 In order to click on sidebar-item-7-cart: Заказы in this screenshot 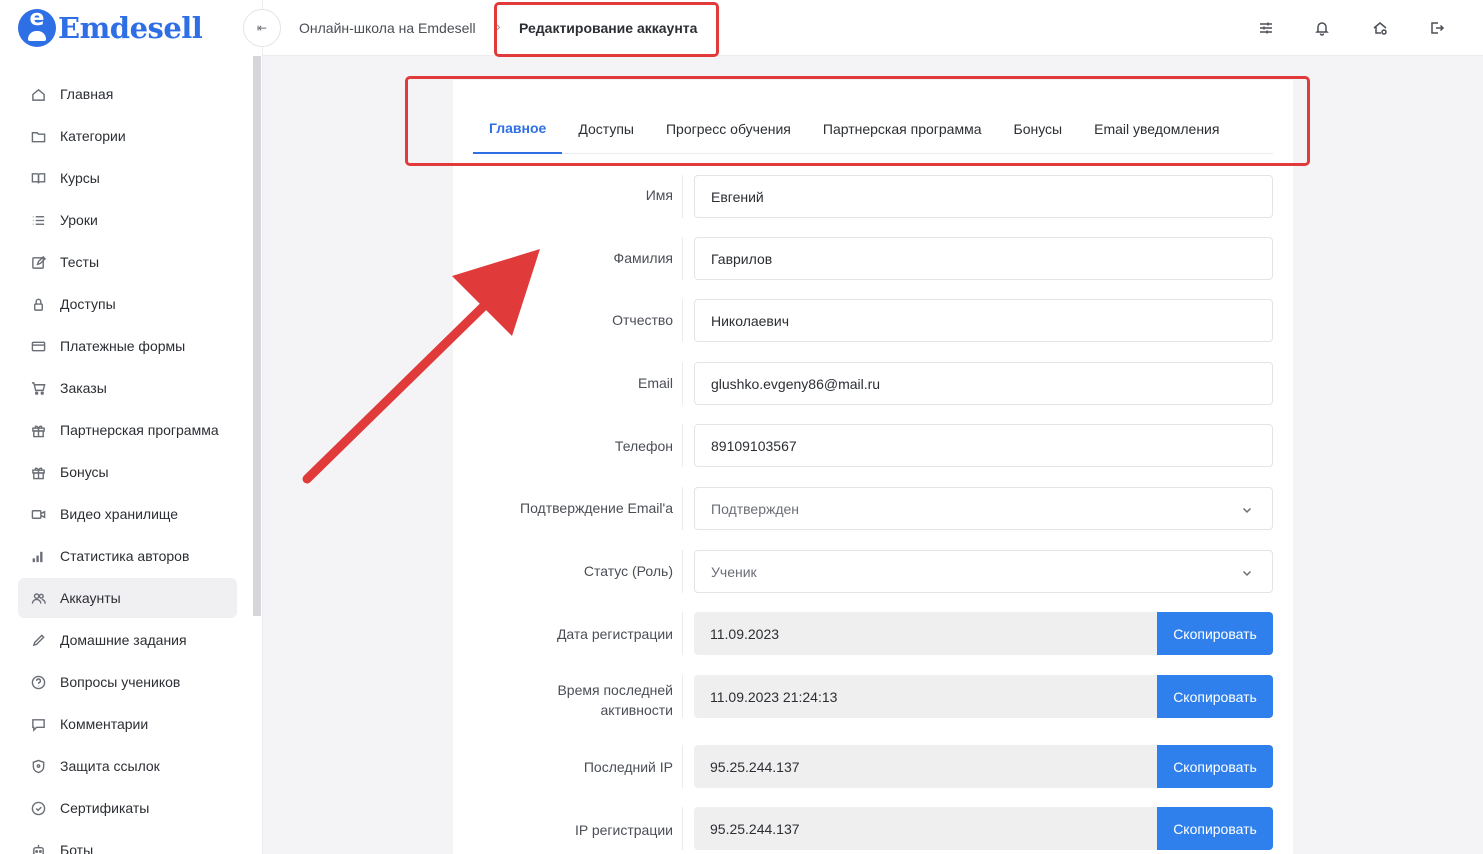, I will do `click(127, 388)`.